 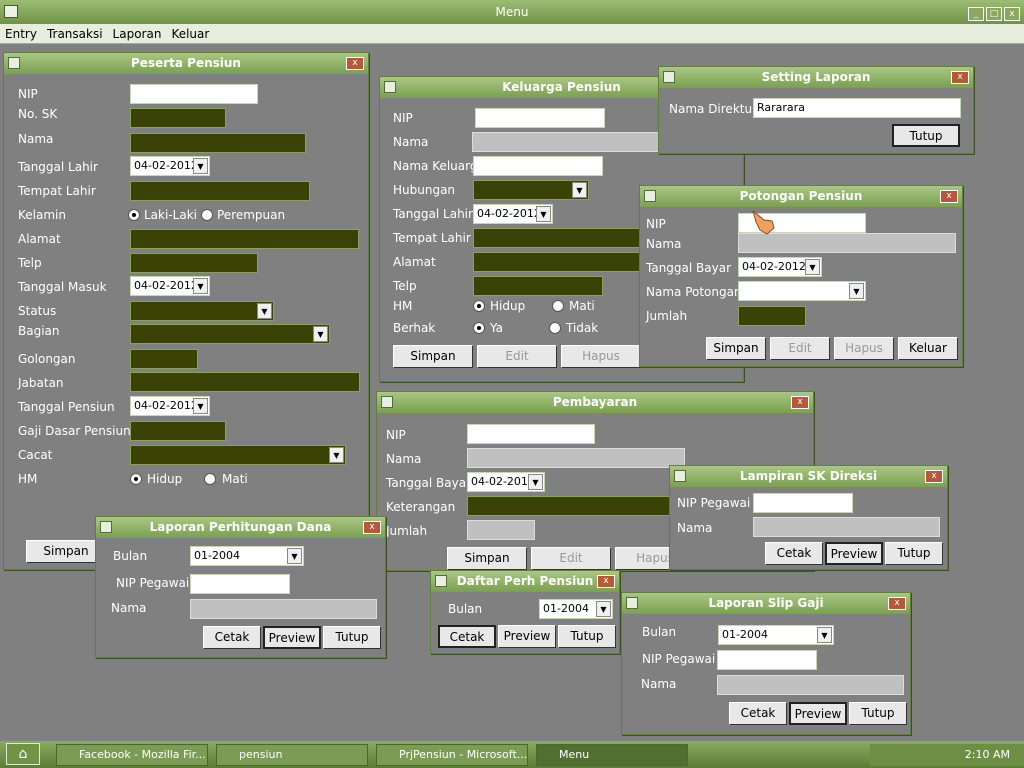 I want to click on taskbar-item-menu: Menu, so click(x=612, y=755).